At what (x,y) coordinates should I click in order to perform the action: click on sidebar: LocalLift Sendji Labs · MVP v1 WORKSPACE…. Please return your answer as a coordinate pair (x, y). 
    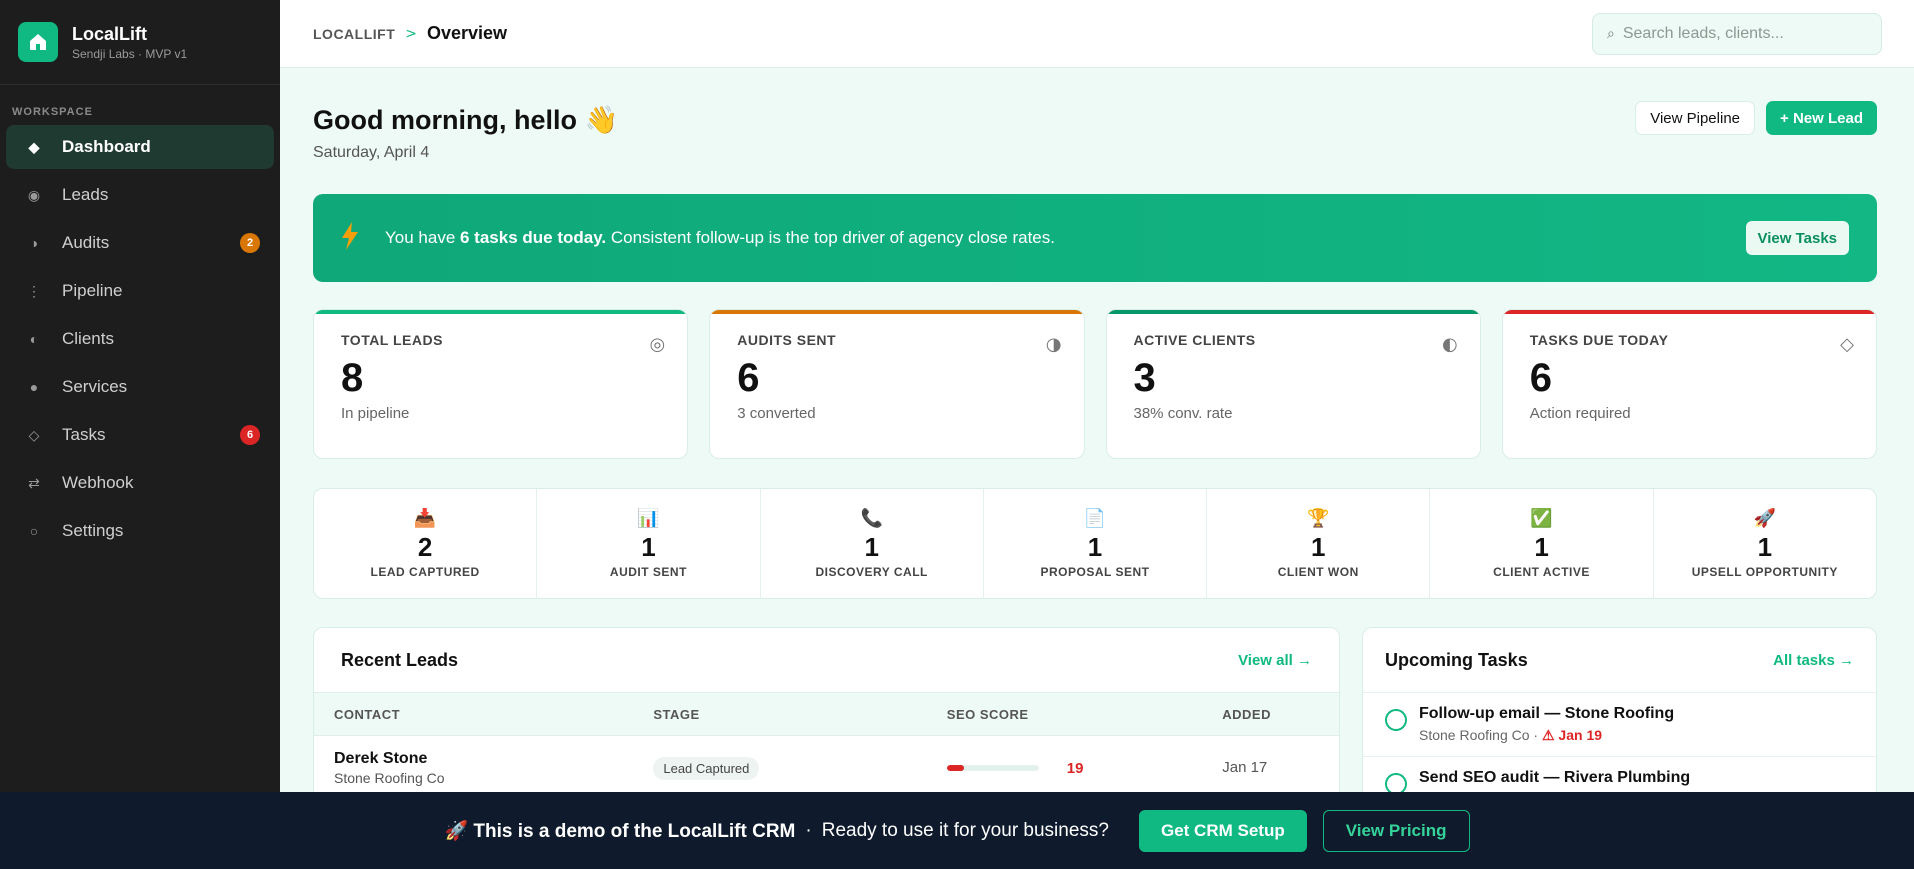
    Looking at the image, I should click on (140, 434).